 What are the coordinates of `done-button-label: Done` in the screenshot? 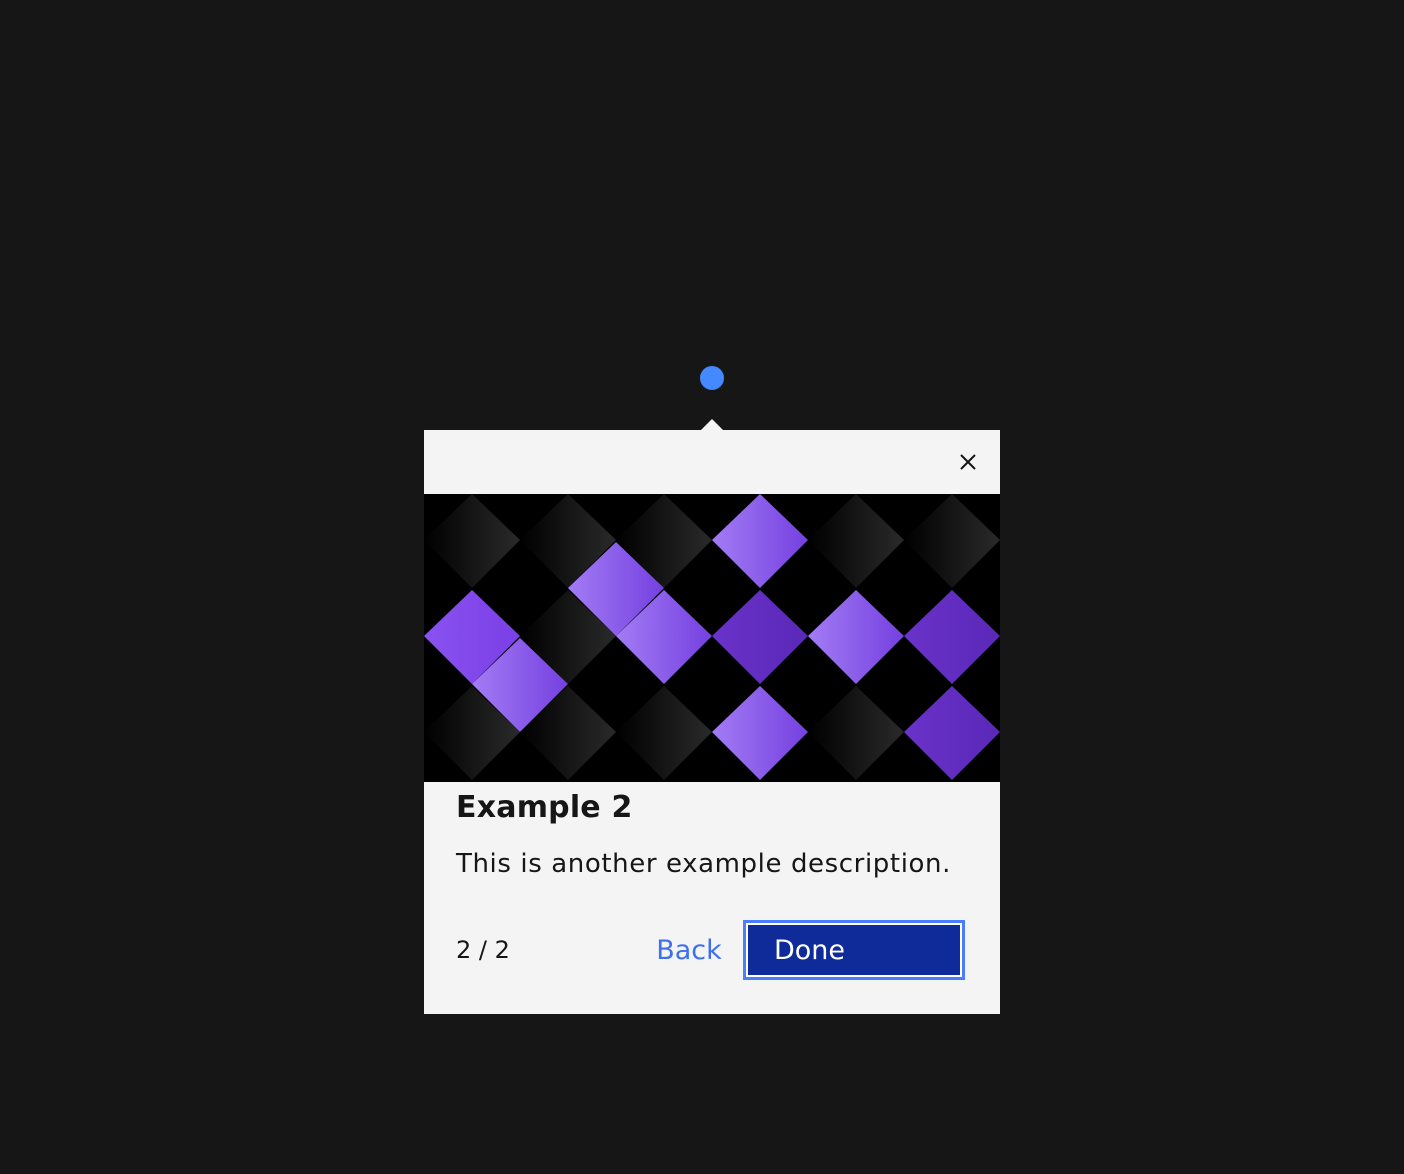 It's located at (810, 950).